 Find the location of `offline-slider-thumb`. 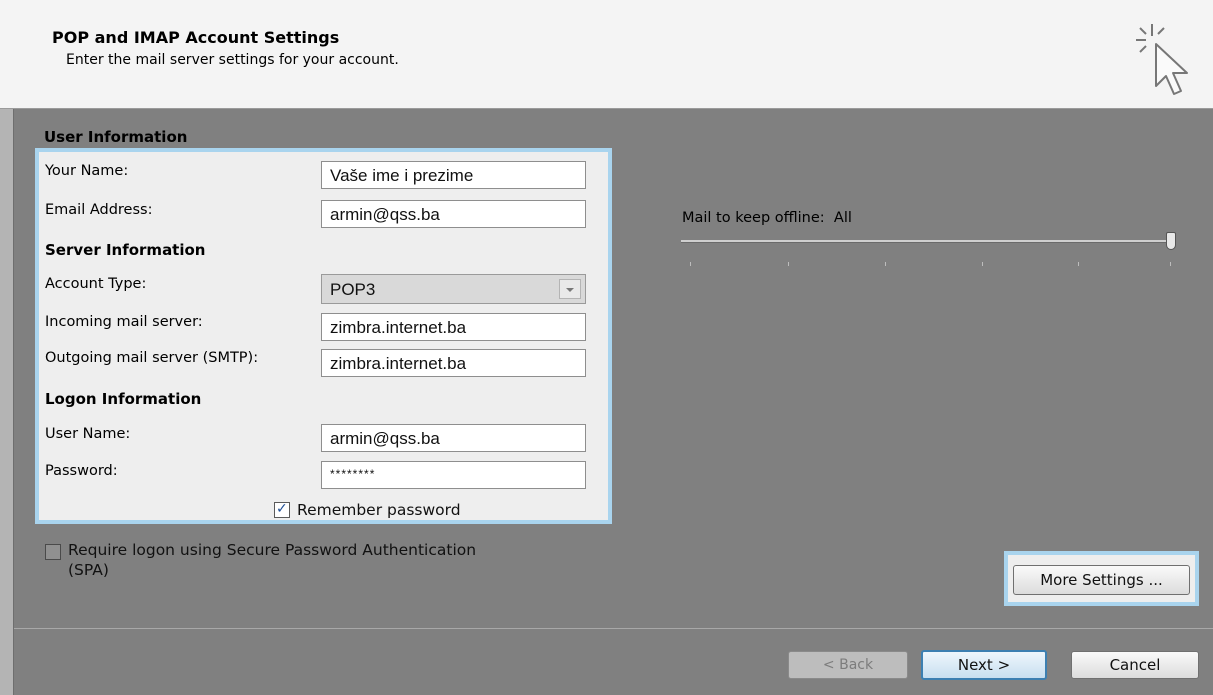

offline-slider-thumb is located at coordinates (1171, 241).